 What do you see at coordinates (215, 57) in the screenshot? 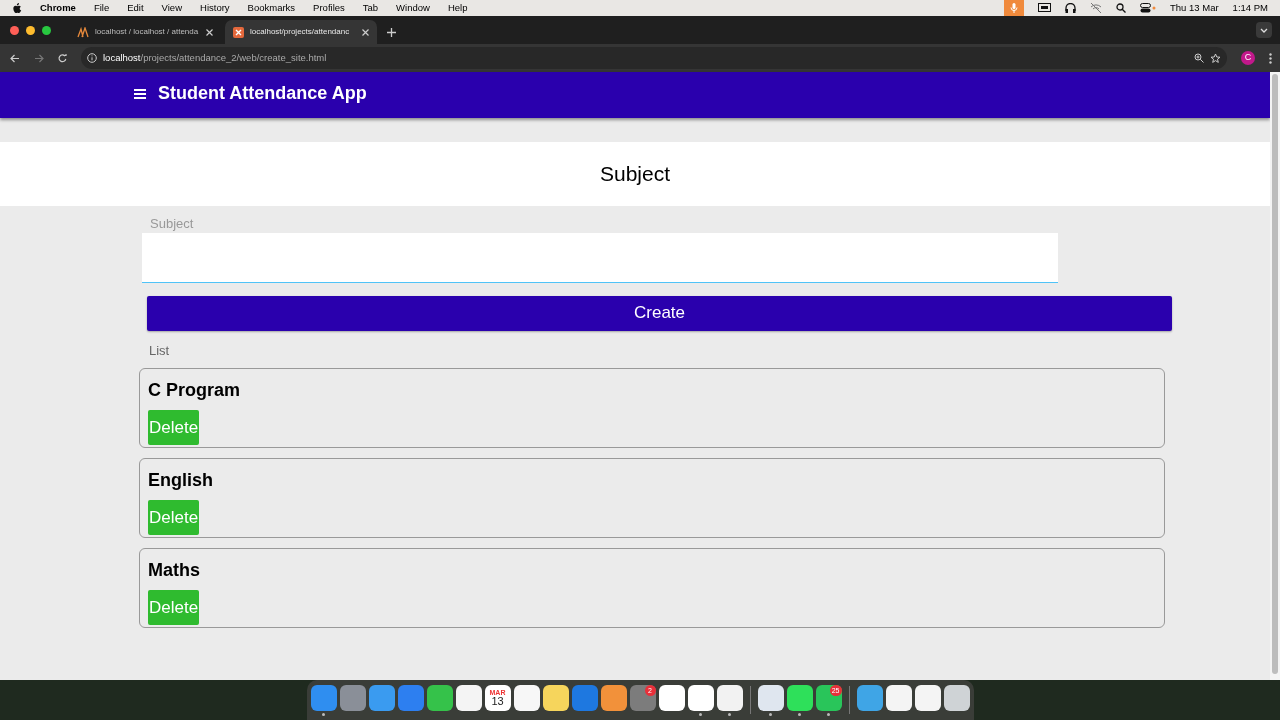
I see `url-text: localhost/projects/attendance_2/web/create_site.html` at bounding box center [215, 57].